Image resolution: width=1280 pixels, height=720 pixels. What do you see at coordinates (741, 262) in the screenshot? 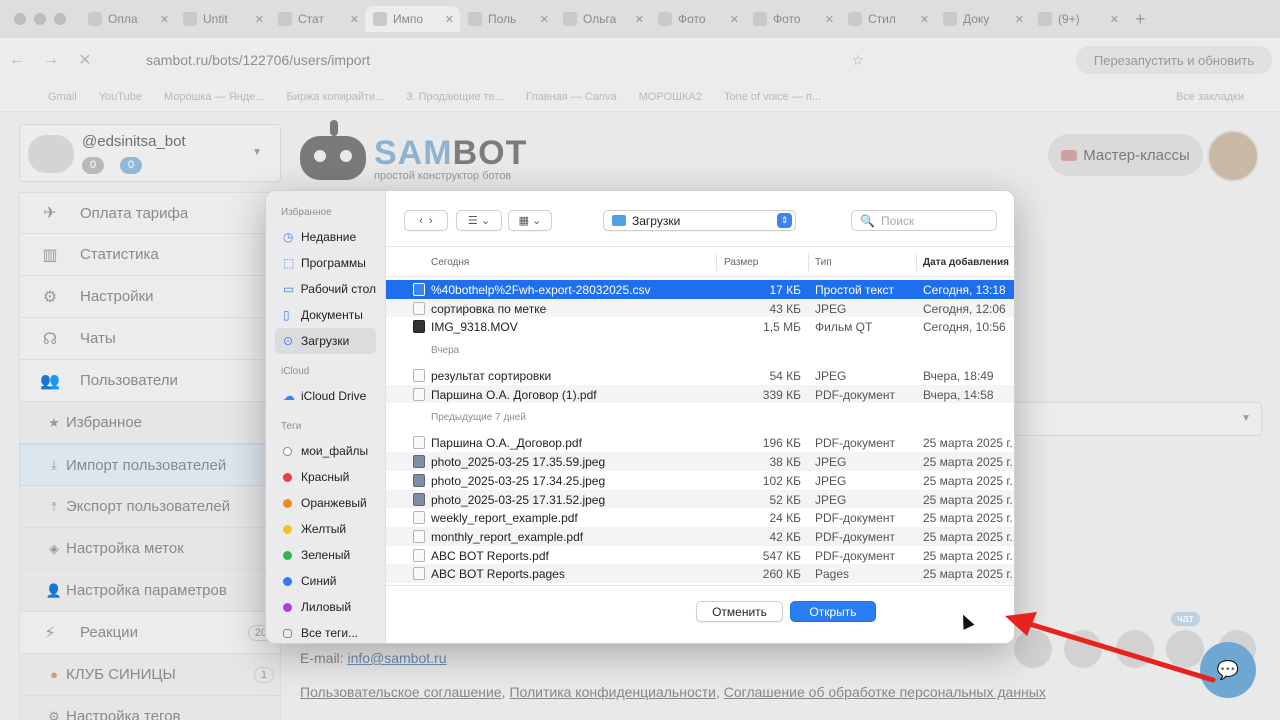
I see `column-size: Размер` at bounding box center [741, 262].